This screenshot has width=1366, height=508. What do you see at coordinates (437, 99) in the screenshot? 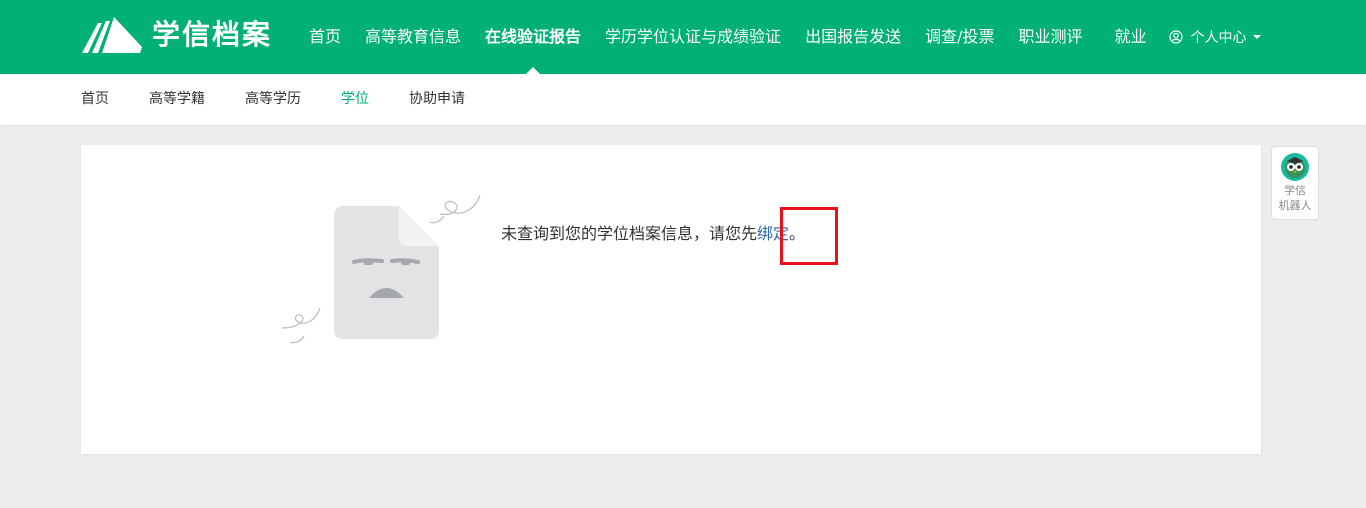
I see `subnav-item-assist-application: 协助申请` at bounding box center [437, 99].